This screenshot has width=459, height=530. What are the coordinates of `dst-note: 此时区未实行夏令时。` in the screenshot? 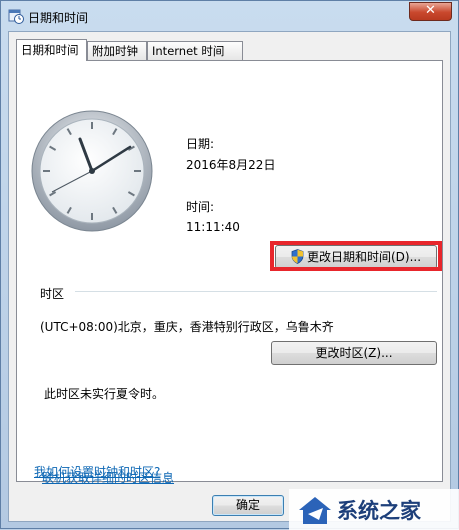 It's located at (104, 394).